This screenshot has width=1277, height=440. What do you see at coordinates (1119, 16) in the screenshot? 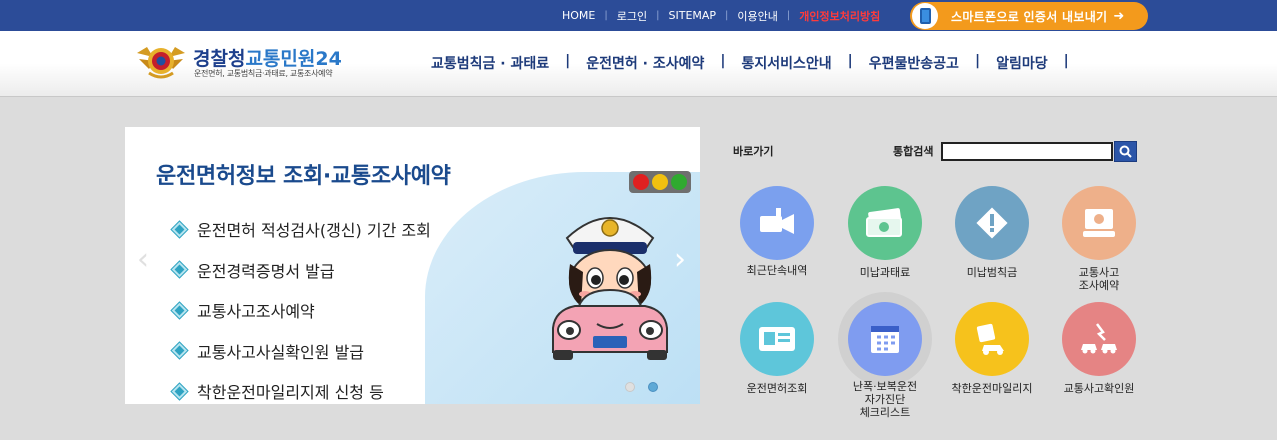
I see `arrow-right-icon: ➜` at bounding box center [1119, 16].